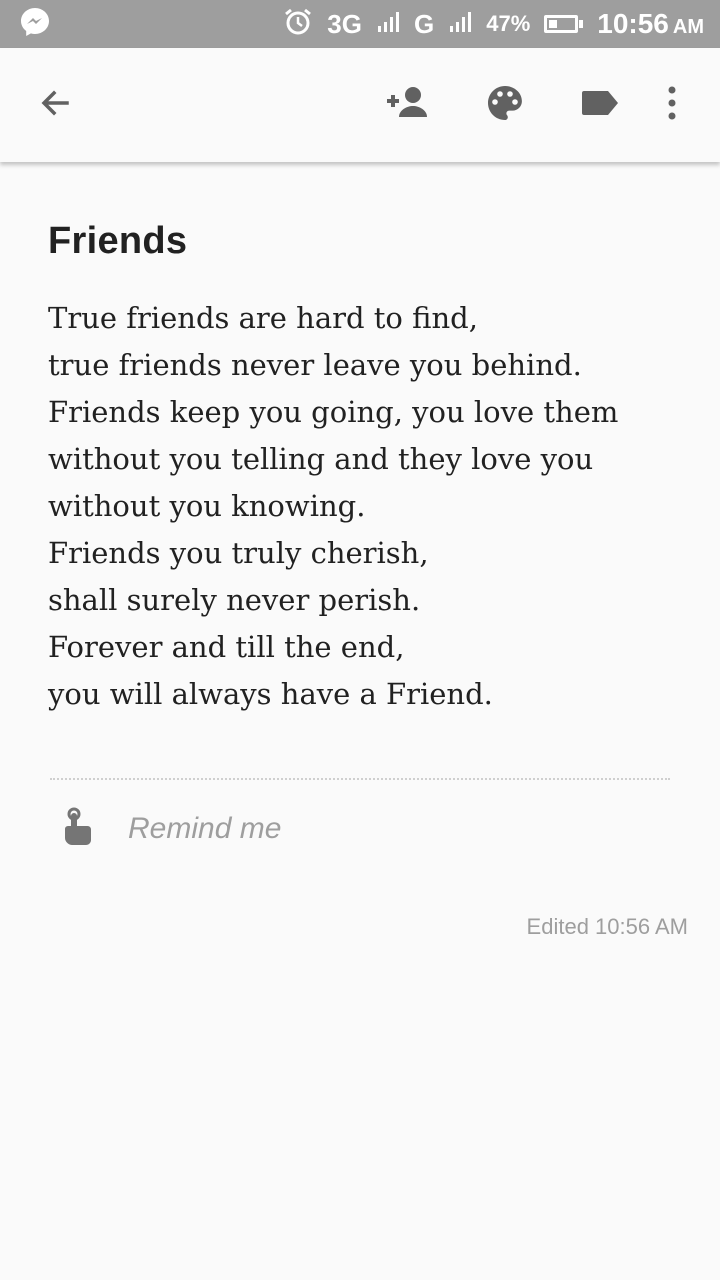  I want to click on add-person-icon, so click(407, 105).